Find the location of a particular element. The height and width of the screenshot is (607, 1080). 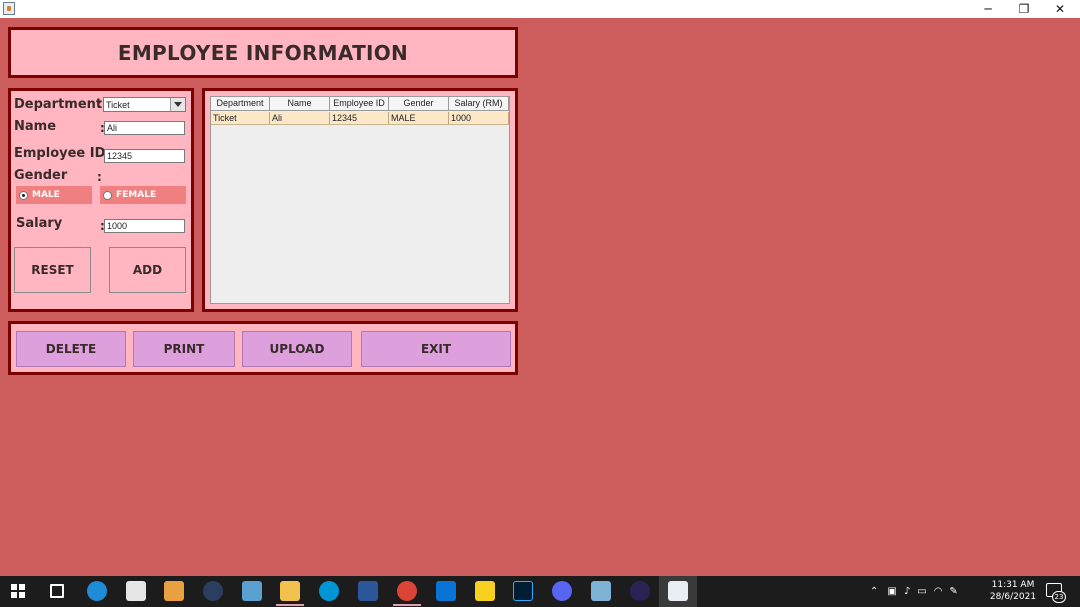

store-icon is located at coordinates (136, 591).